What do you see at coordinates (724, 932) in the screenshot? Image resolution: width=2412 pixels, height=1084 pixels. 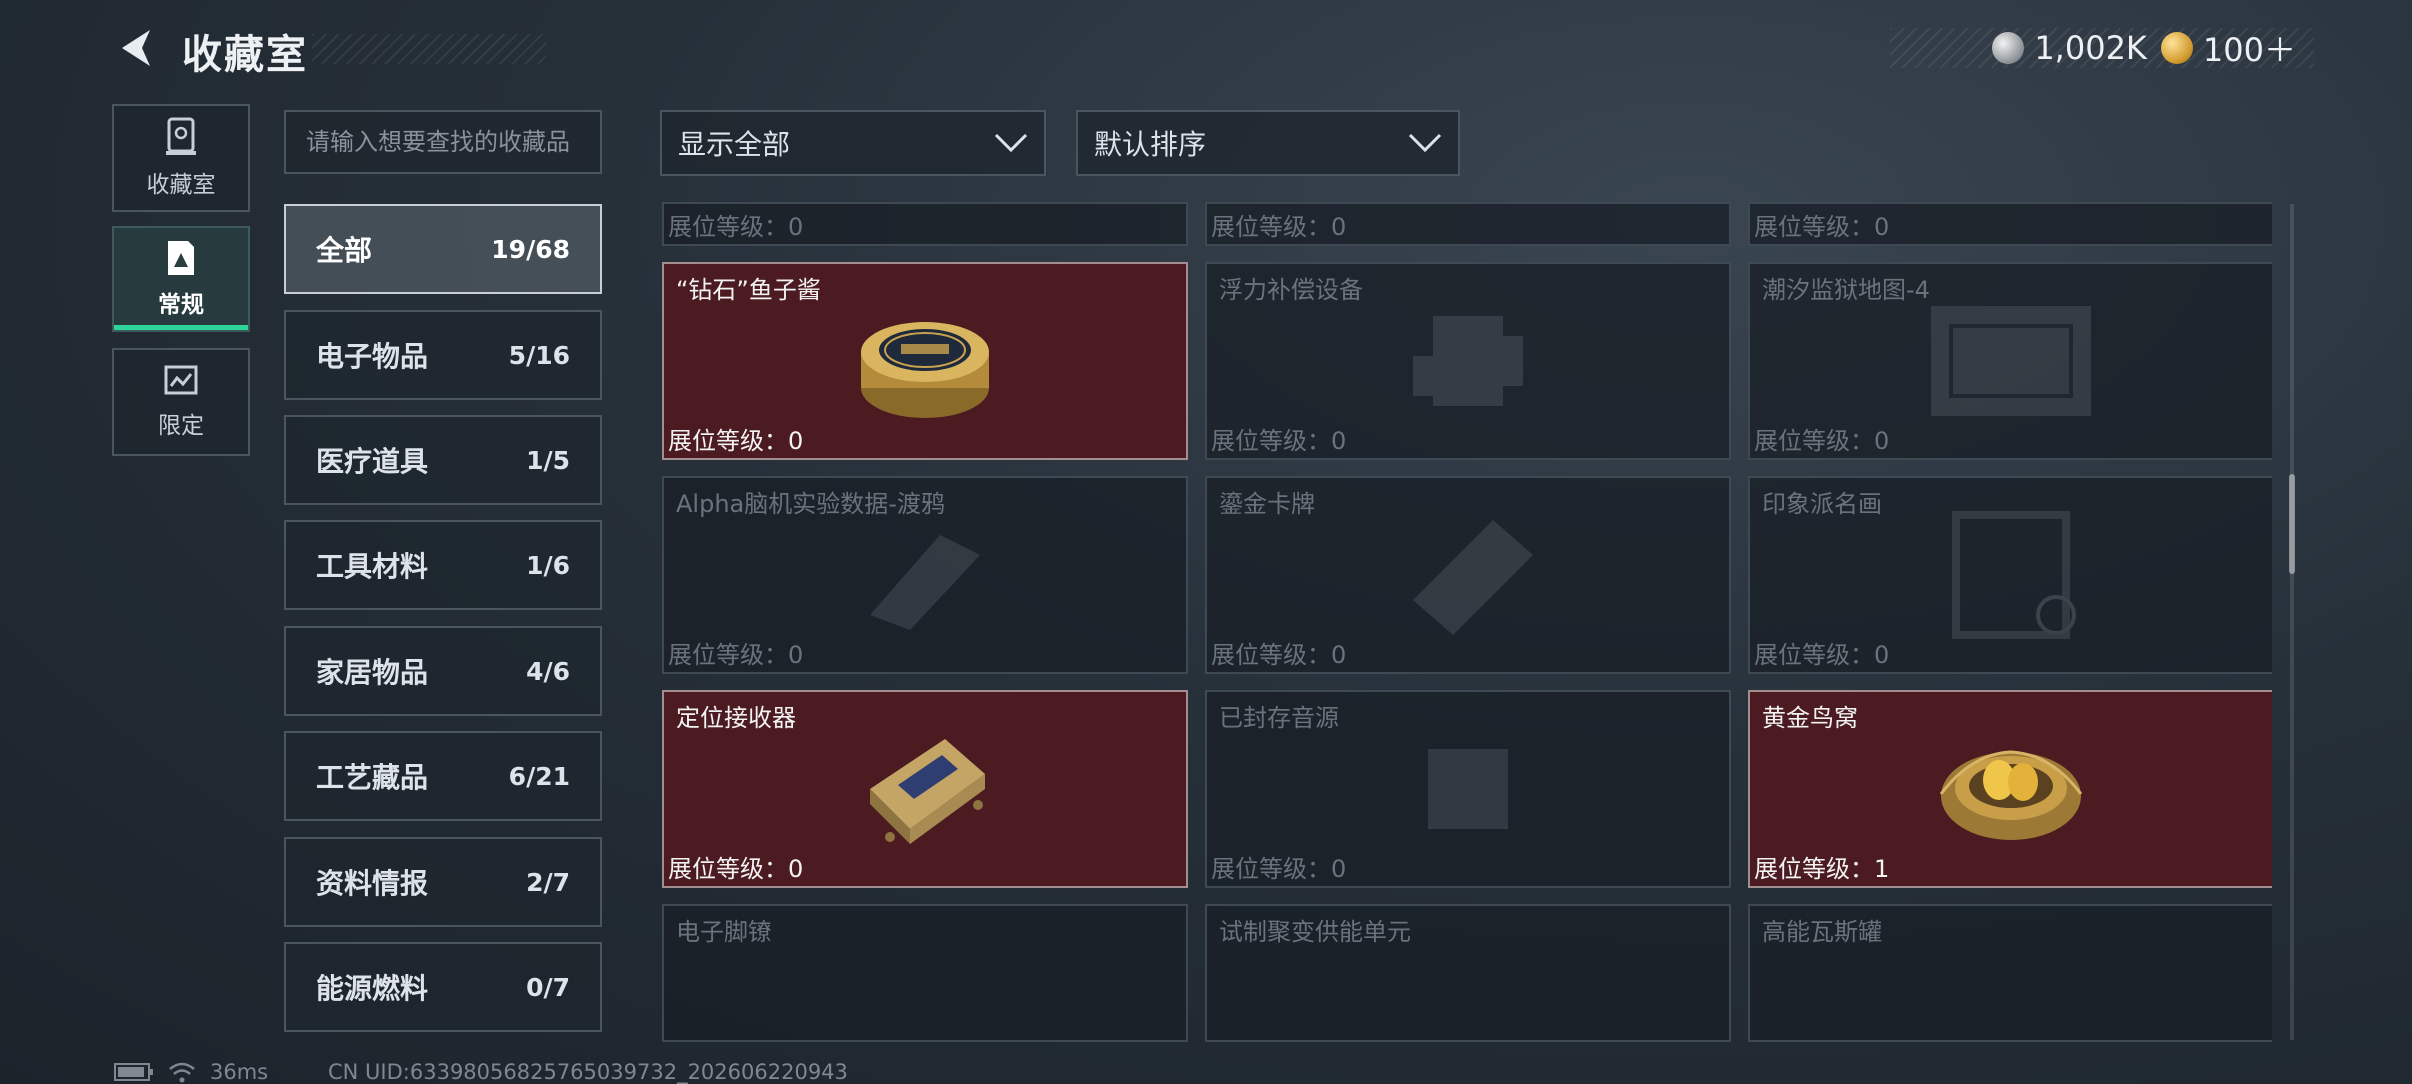 I see `card-name: 电子脚镣` at bounding box center [724, 932].